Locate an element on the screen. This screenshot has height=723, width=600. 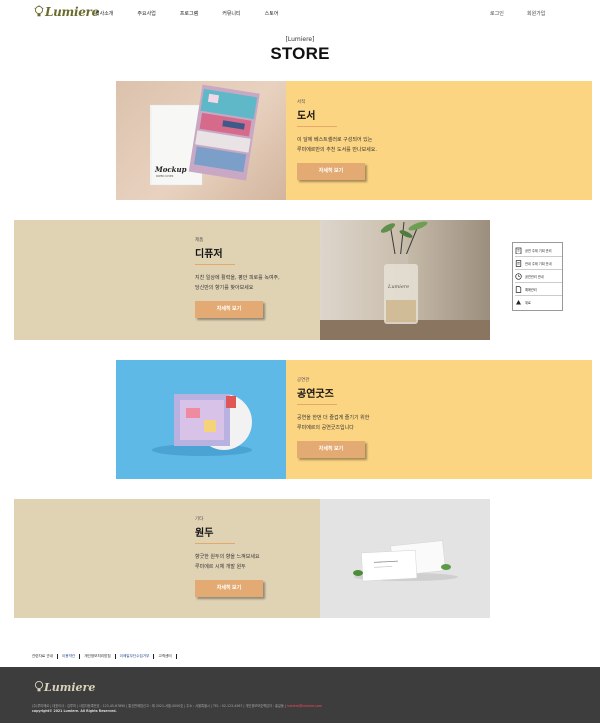
beans-desc-line2: 루미에르 시체 개발 원두 is located at coordinates (220, 567).